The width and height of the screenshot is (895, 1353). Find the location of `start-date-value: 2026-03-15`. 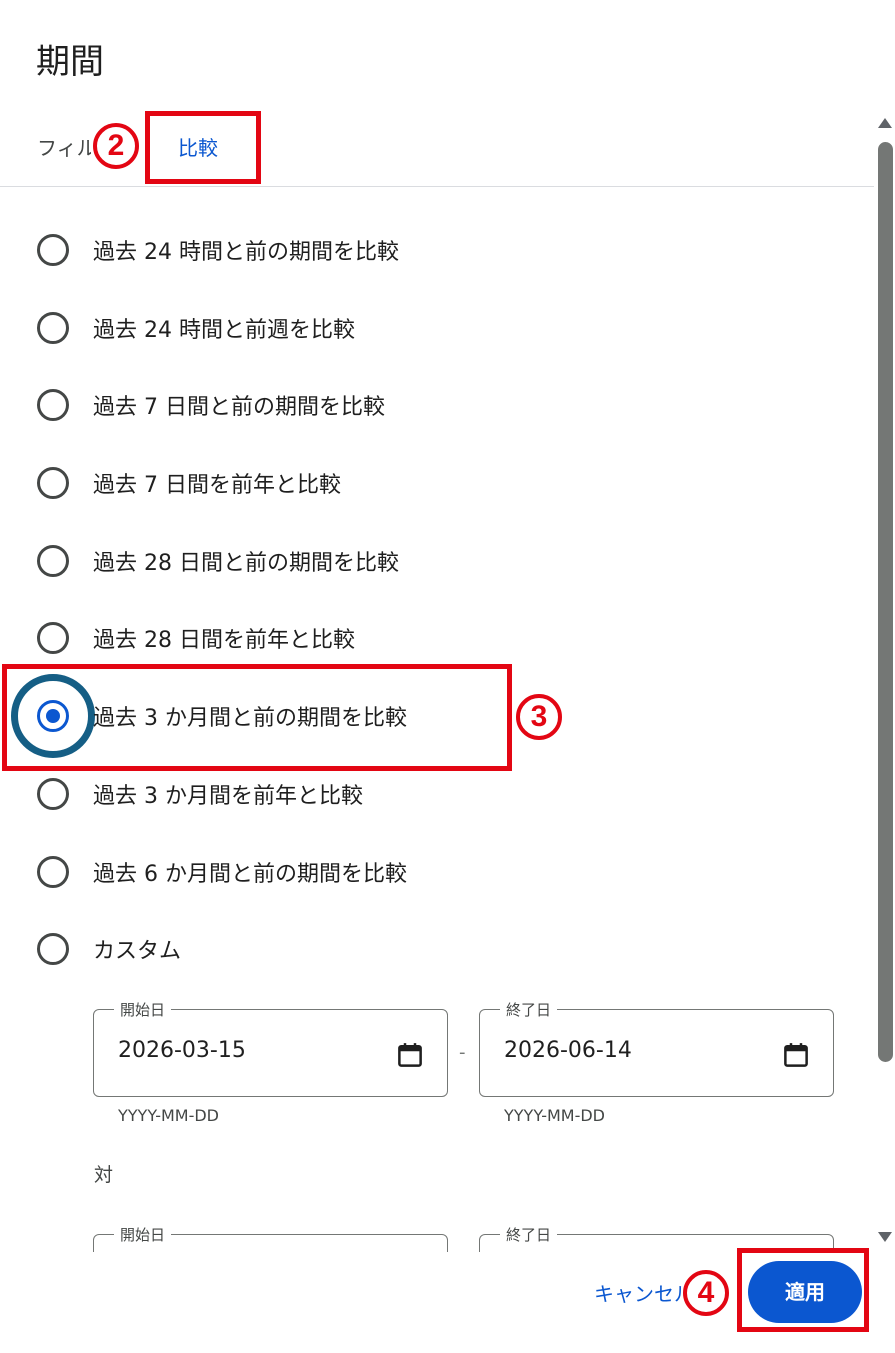

start-date-value: 2026-03-15 is located at coordinates (182, 1050).